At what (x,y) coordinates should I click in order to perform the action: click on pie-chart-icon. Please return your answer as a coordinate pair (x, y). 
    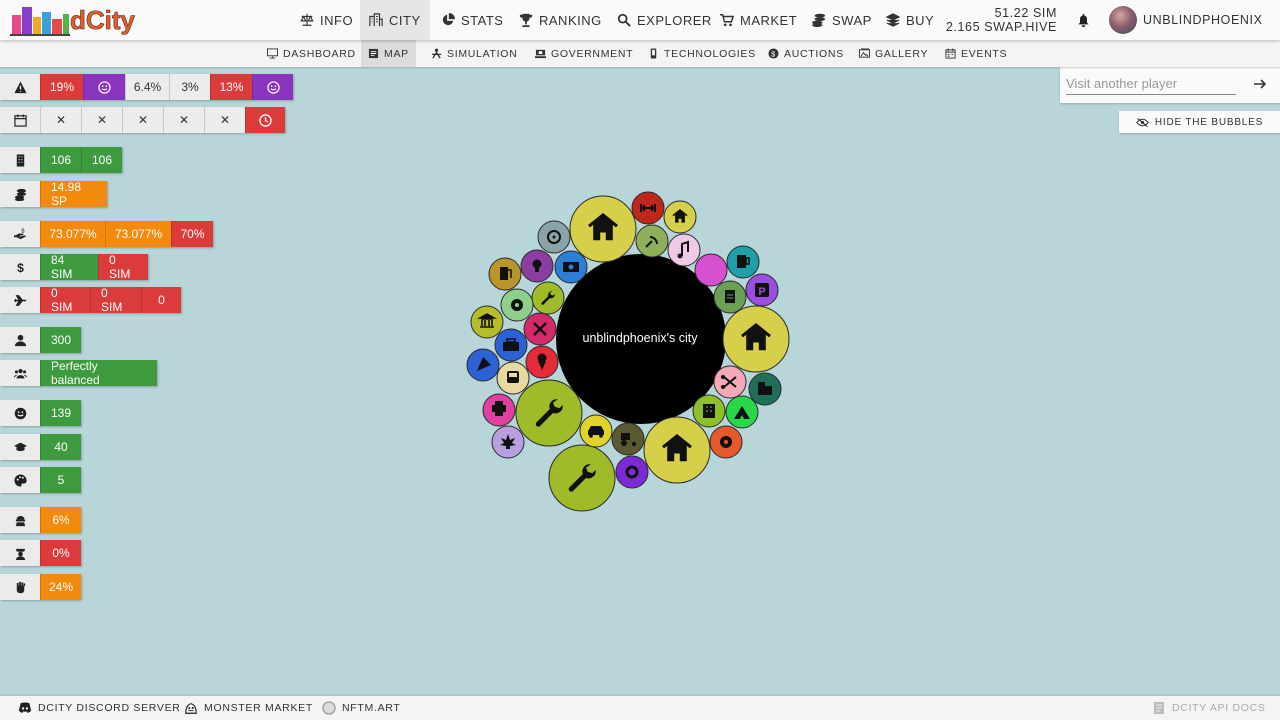
    Looking at the image, I should click on (448, 19).